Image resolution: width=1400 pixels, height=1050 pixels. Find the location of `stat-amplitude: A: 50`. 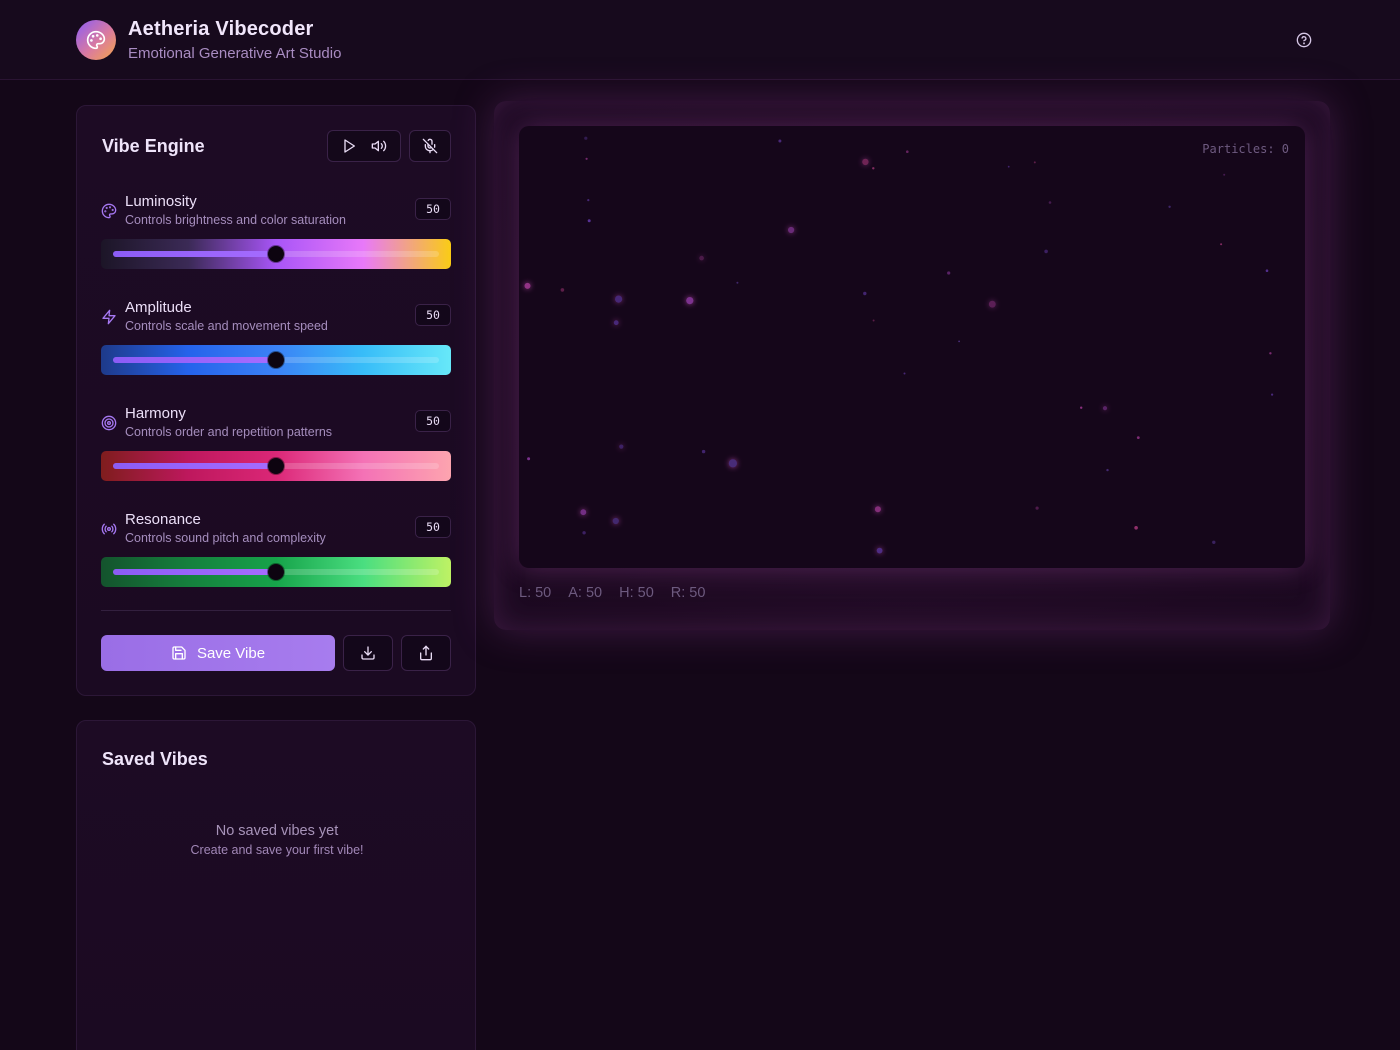

stat-amplitude: A: 50 is located at coordinates (585, 593).